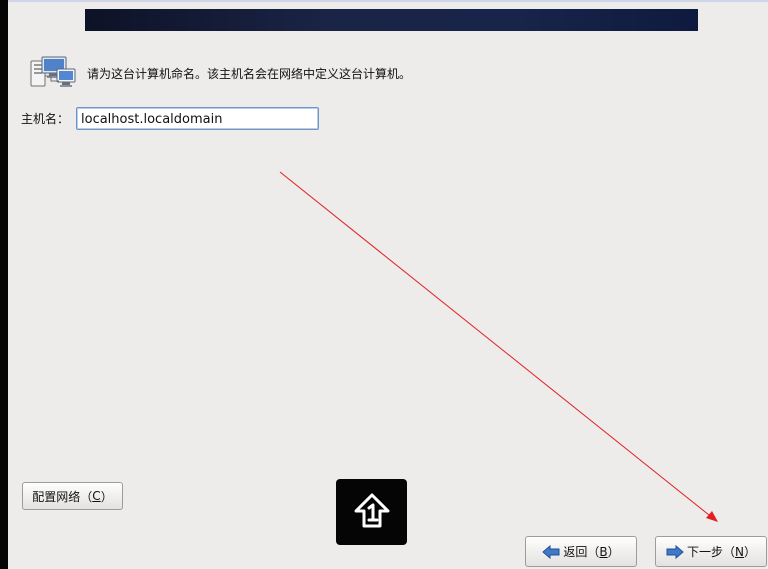 The image size is (768, 569). I want to click on back-label: 返回（, so click(581, 552).